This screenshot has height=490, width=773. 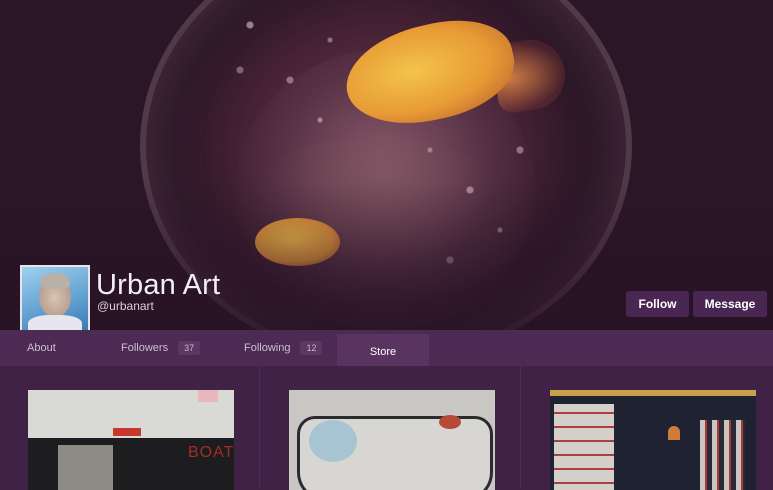 What do you see at coordinates (158, 285) in the screenshot?
I see `profile-name: Urban Art` at bounding box center [158, 285].